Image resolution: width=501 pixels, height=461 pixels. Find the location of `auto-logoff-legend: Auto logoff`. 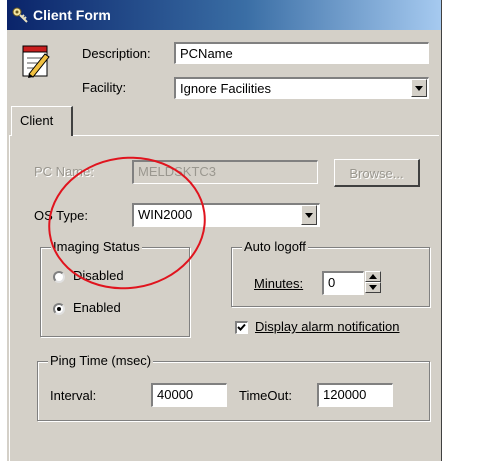

auto-logoff-legend: Auto logoff is located at coordinates (275, 246).